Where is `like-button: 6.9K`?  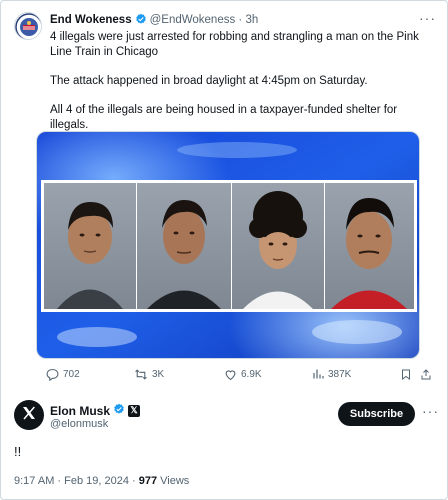 like-button: 6.9K is located at coordinates (243, 374).